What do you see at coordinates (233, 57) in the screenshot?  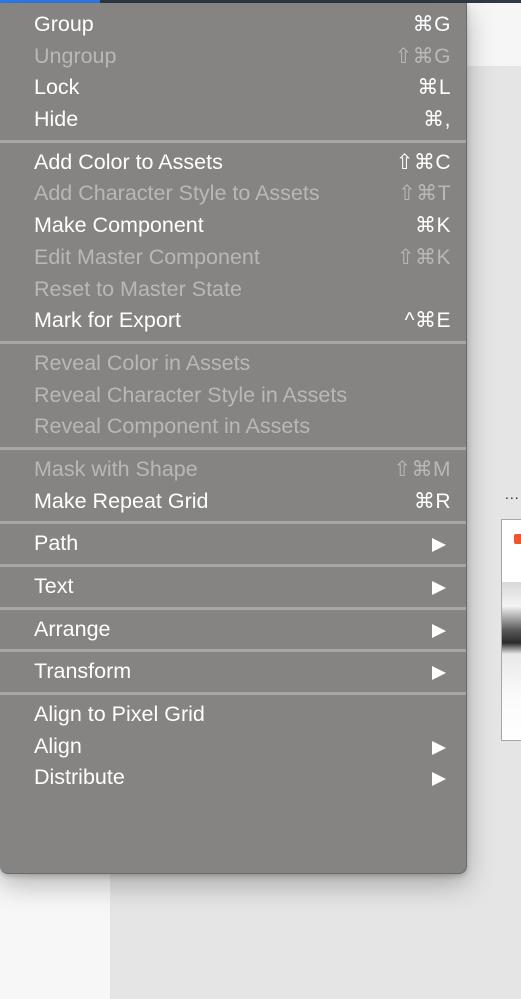 I see `menu-item-ungroup: Ungroup ⇧⌘G` at bounding box center [233, 57].